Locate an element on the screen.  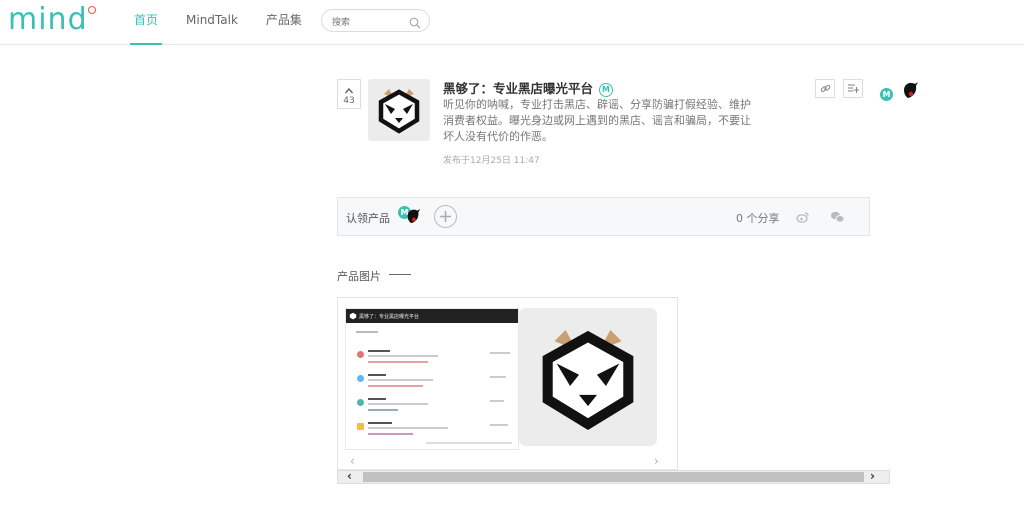
claim-bar: 认领产品 M 0 个分享 is located at coordinates (603, 216).